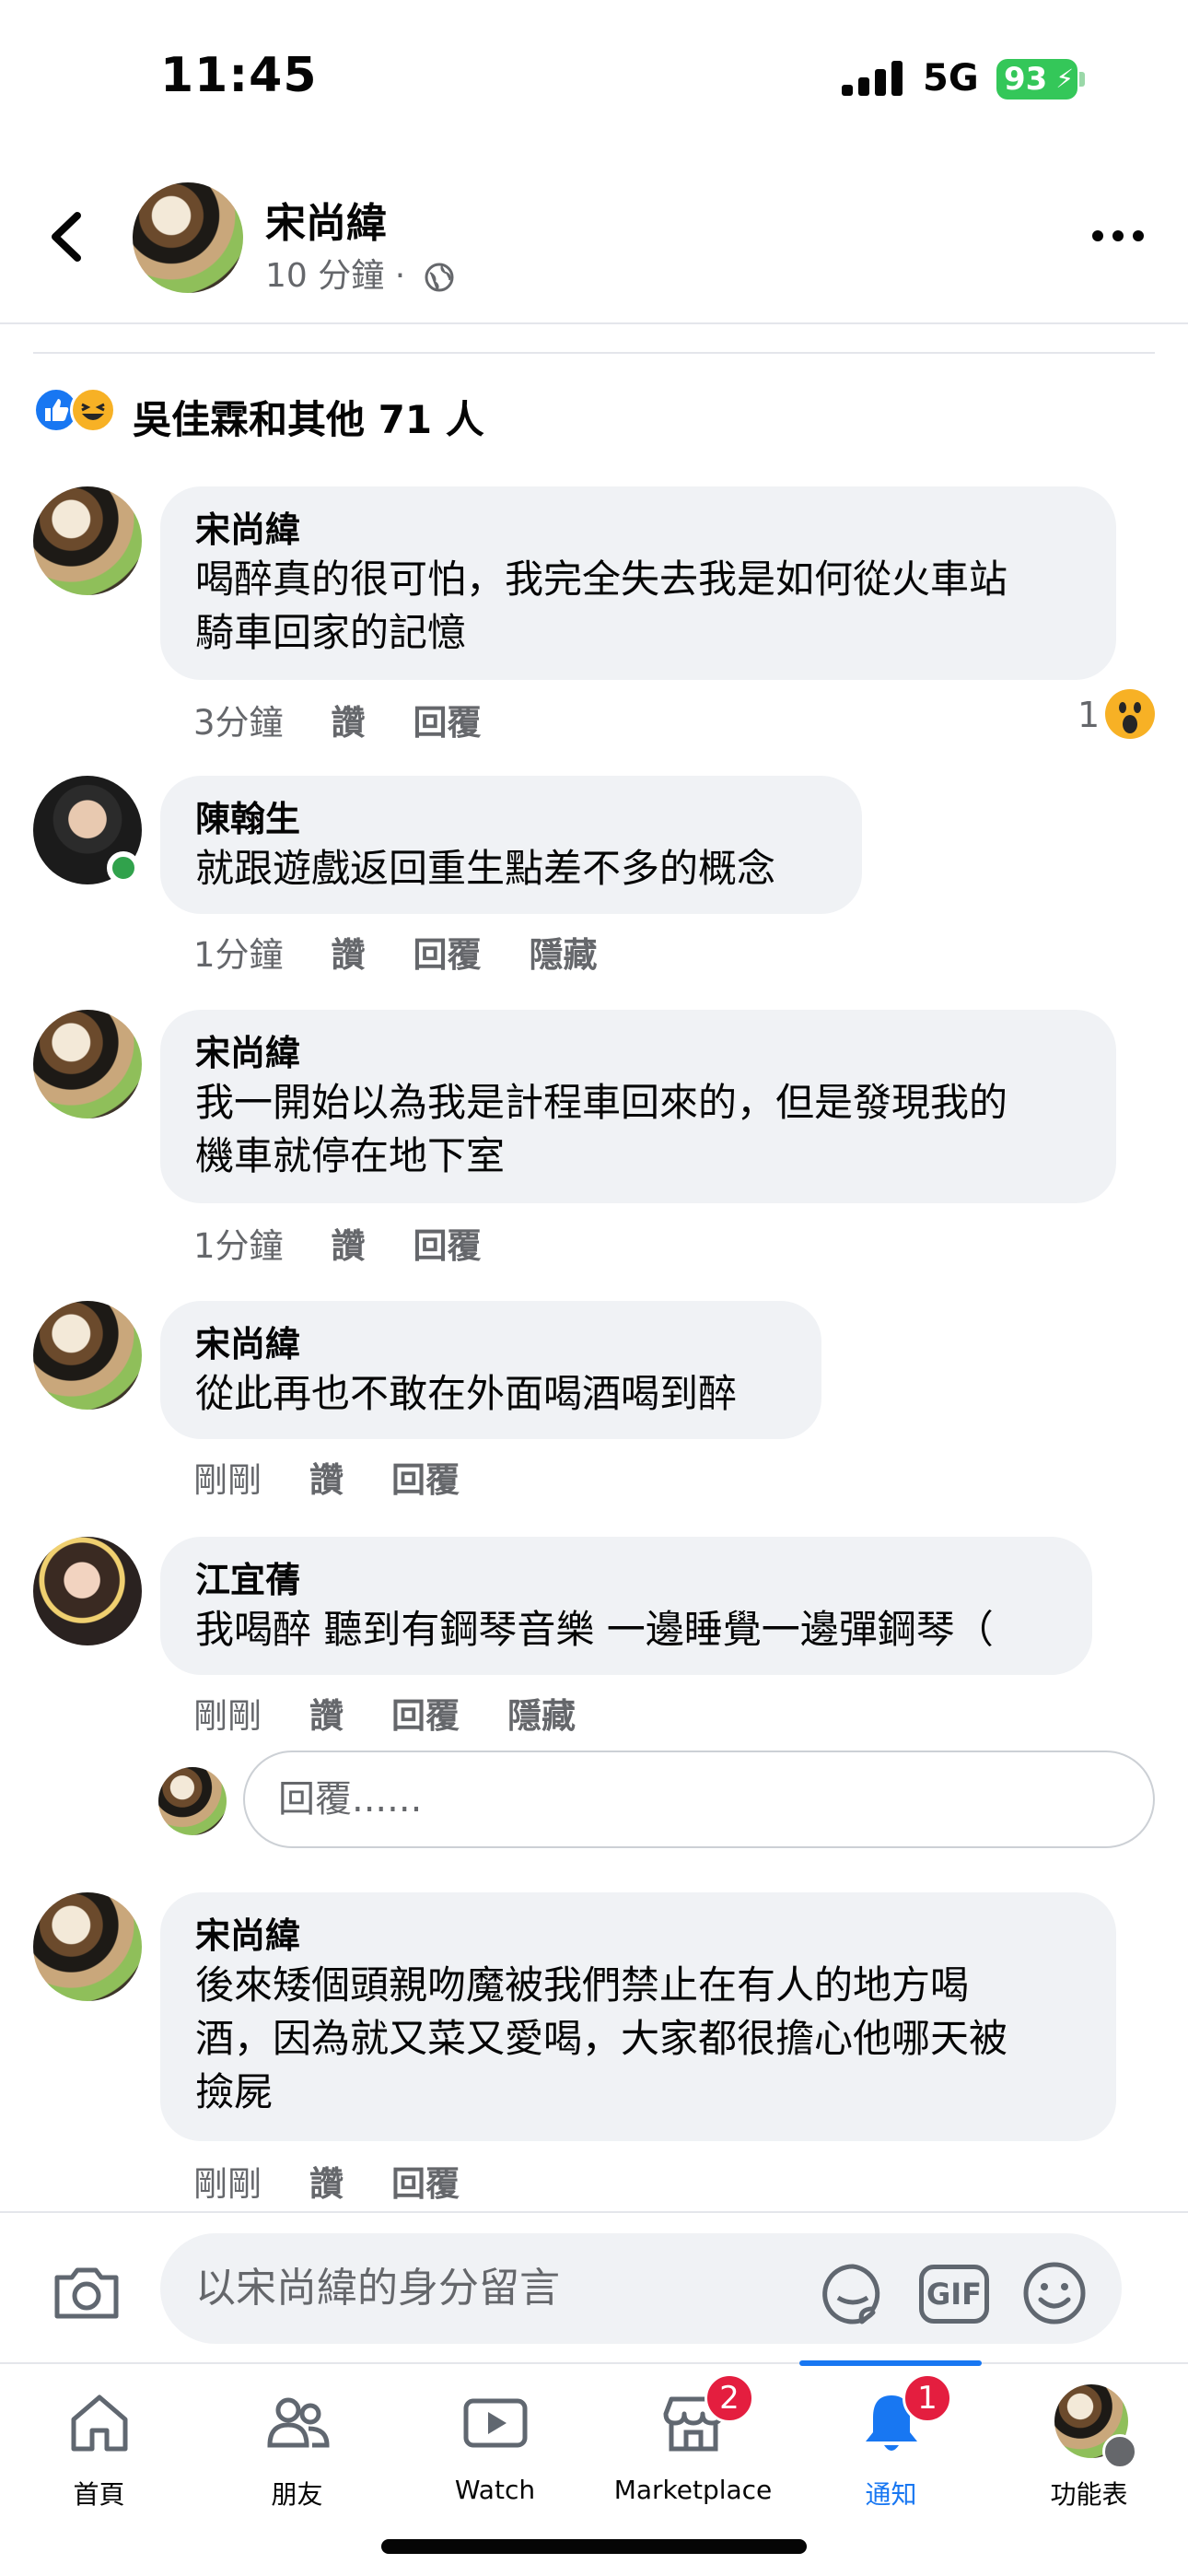 The image size is (1188, 2576). Describe the element at coordinates (954, 2294) in the screenshot. I see `gif-button: GIF` at that location.